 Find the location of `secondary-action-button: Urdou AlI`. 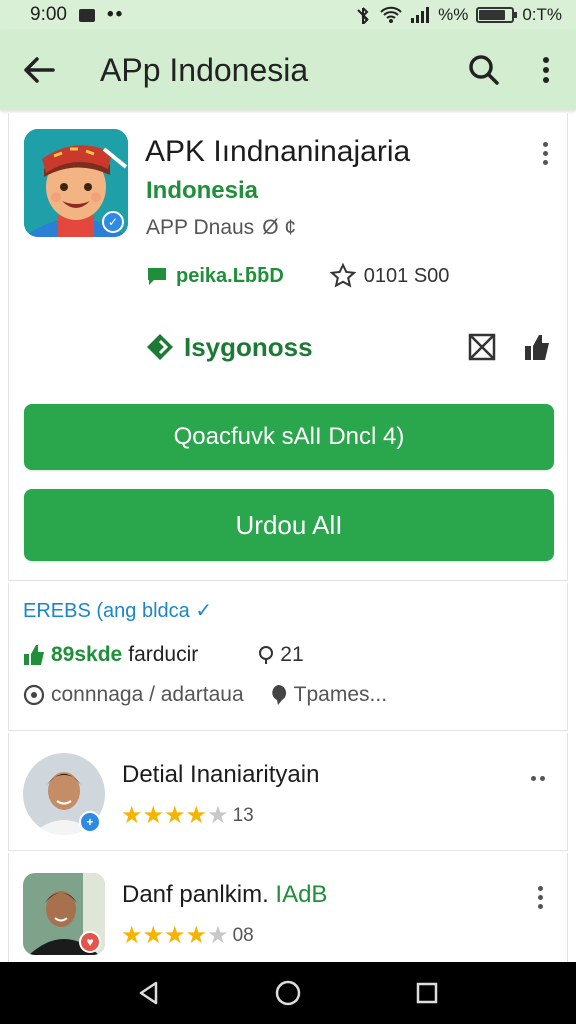

secondary-action-button: Urdou AlI is located at coordinates (289, 525).